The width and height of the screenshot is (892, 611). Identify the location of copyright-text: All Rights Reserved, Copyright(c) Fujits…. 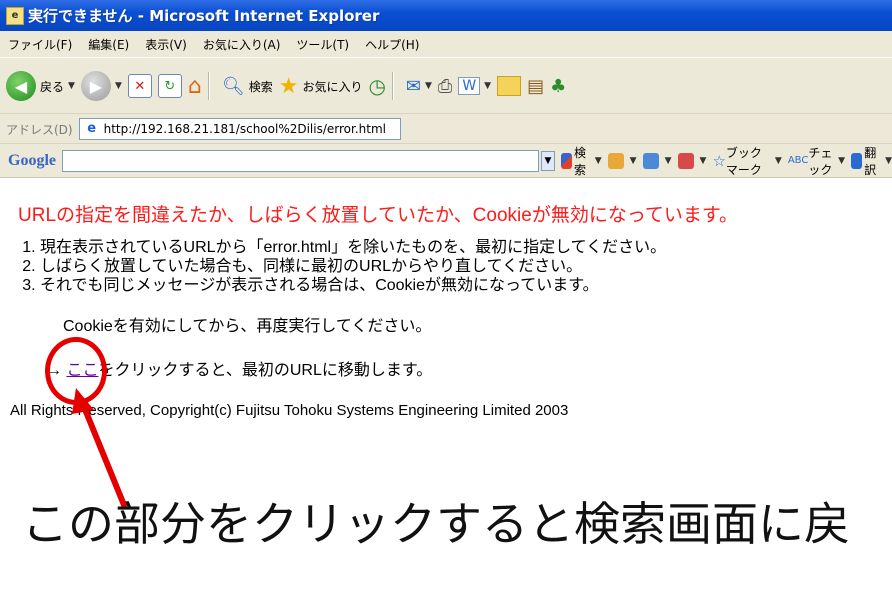
(289, 410).